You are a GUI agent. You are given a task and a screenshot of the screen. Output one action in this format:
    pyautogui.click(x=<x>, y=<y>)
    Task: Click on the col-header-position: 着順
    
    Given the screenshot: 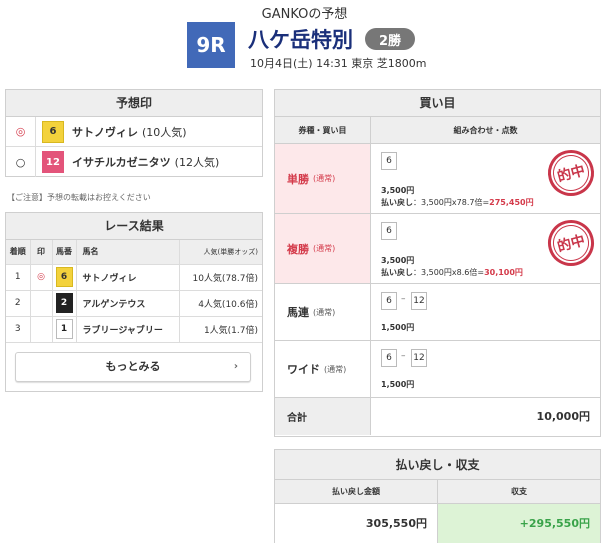 What is the action you would take?
    pyautogui.click(x=18, y=252)
    